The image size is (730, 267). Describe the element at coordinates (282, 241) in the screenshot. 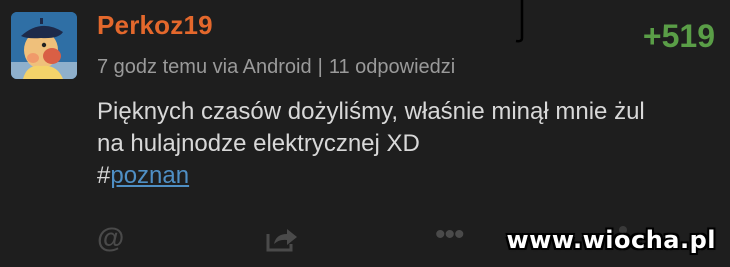

I see `share-icon` at that location.